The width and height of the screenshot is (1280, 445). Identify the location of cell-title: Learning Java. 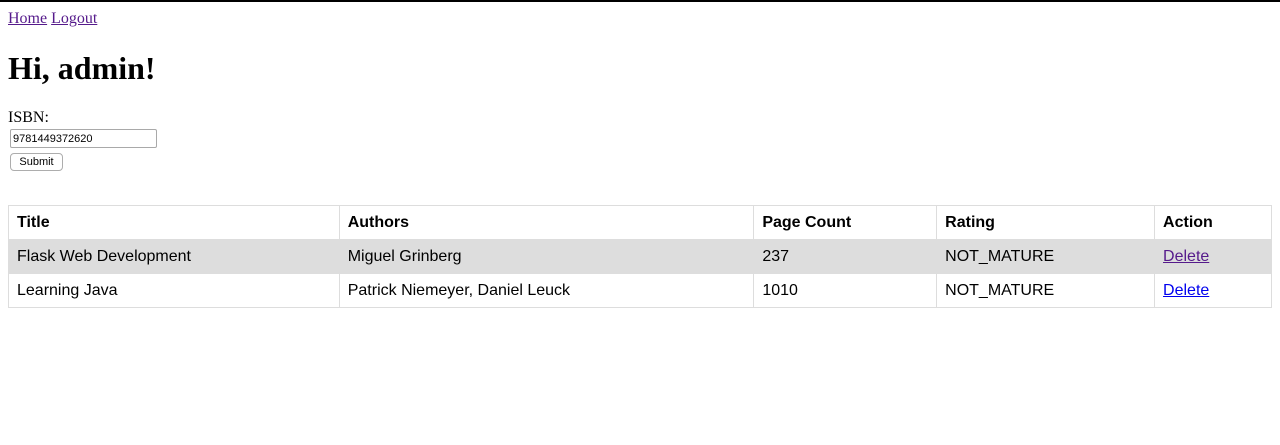
(174, 290).